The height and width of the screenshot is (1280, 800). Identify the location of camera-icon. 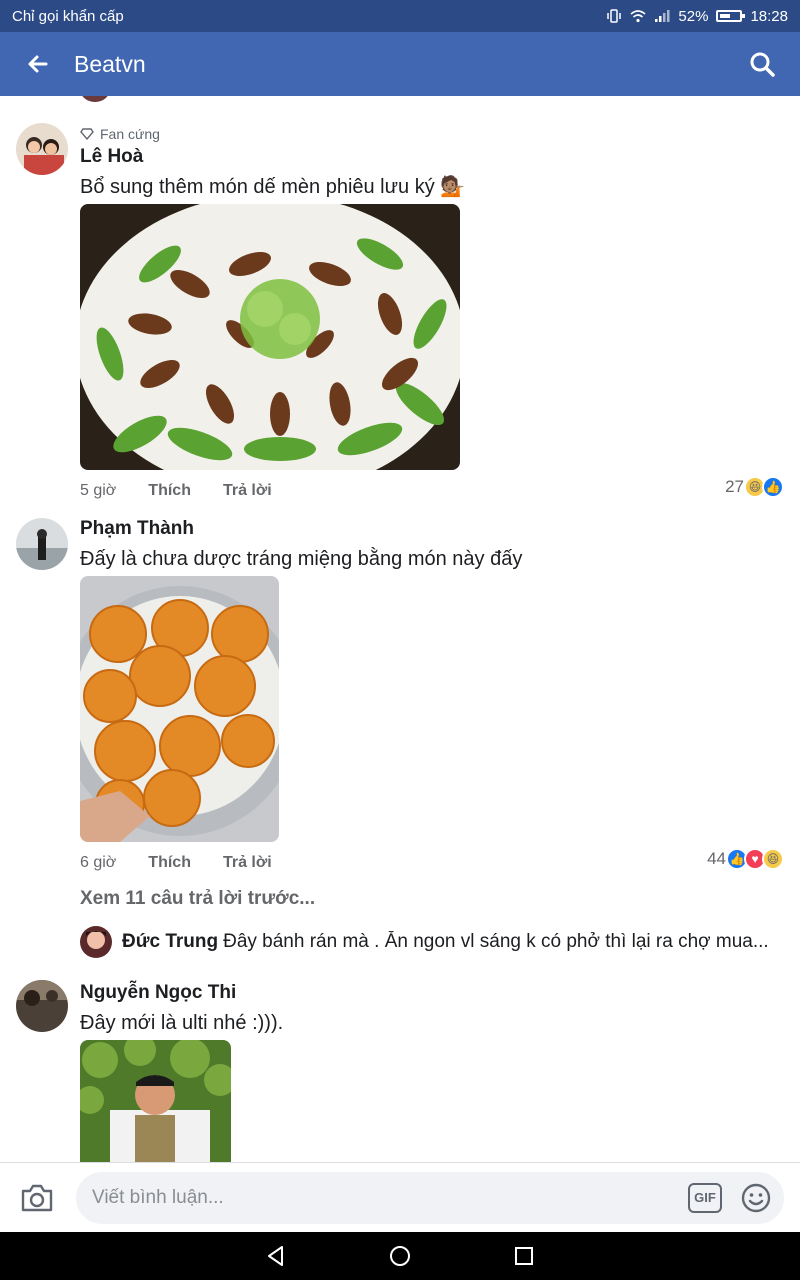
(37, 1197).